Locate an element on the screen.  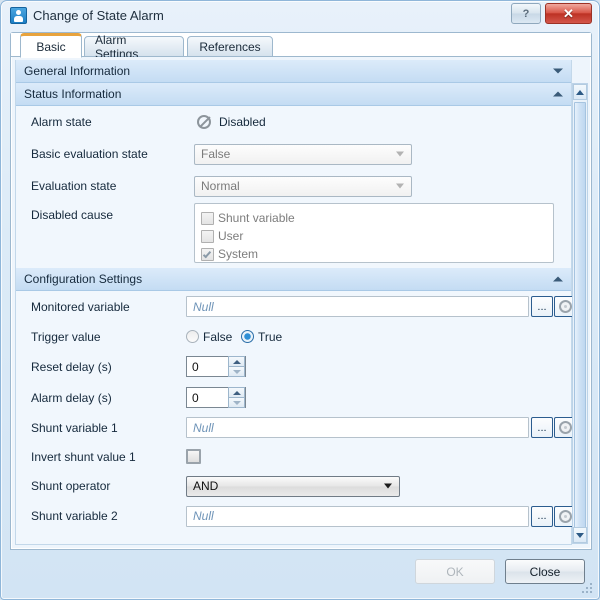
disabled-cause-listbox: Shunt variable User System is located at coordinates (374, 233).